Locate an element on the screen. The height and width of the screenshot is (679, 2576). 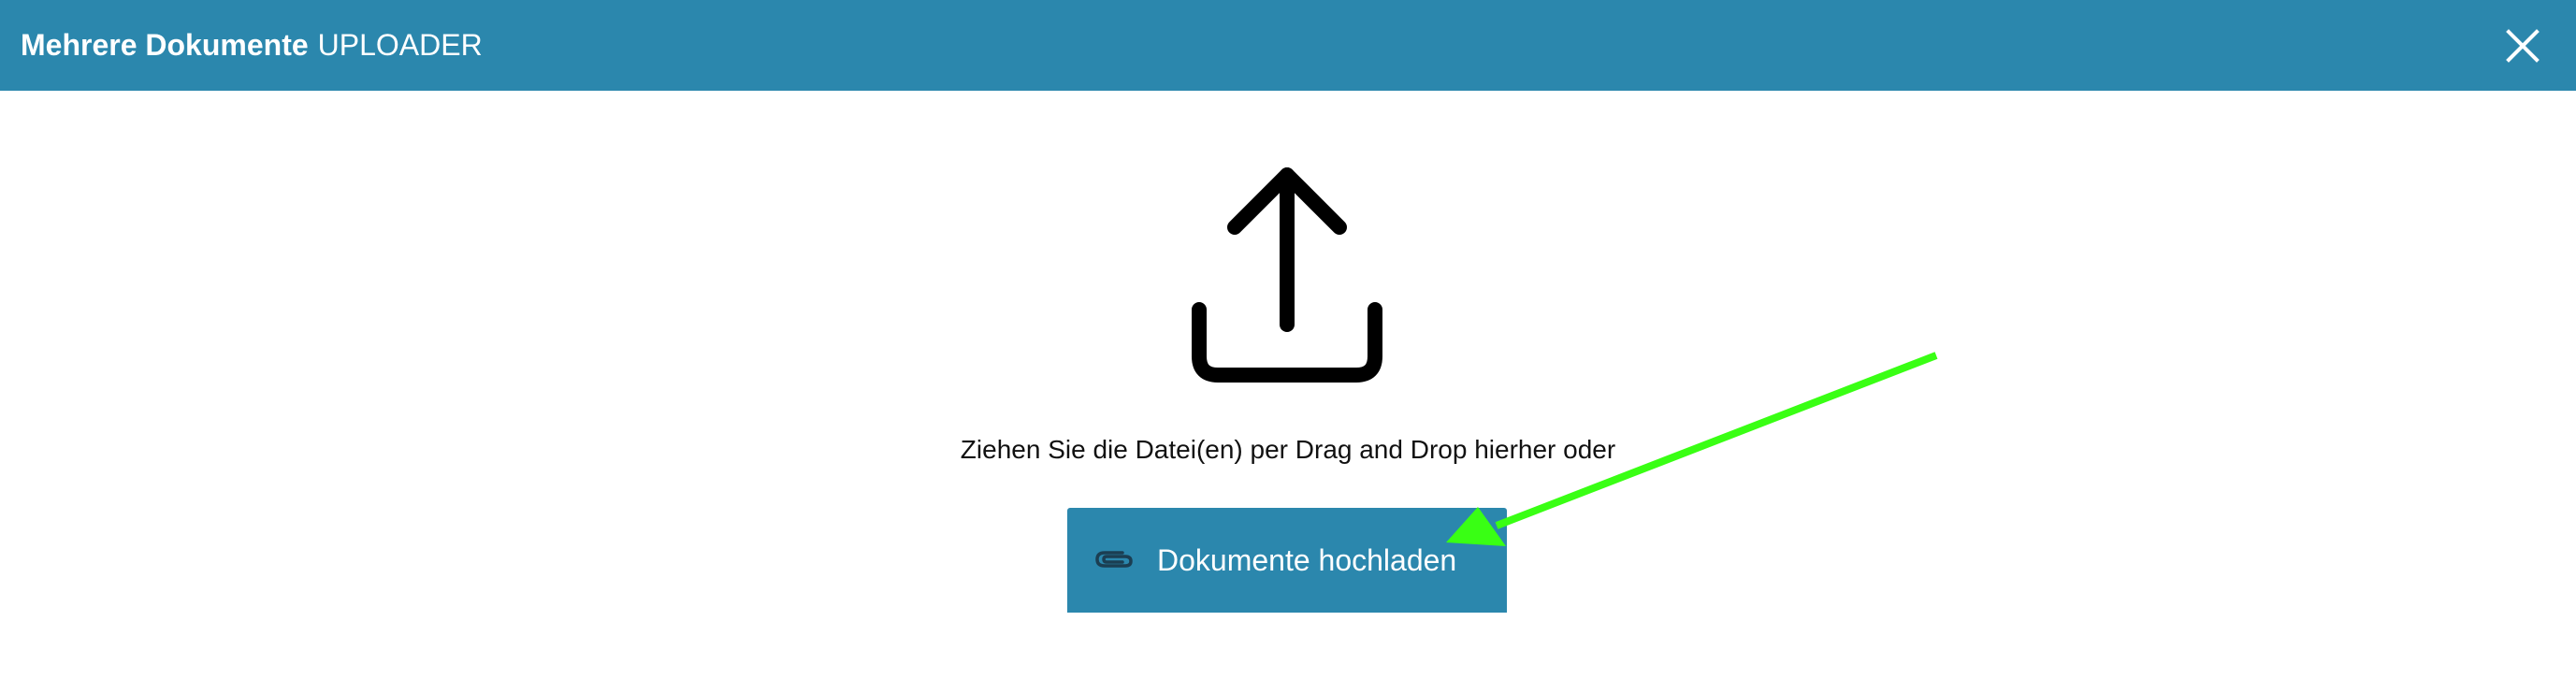
close-button is located at coordinates (2522, 46).